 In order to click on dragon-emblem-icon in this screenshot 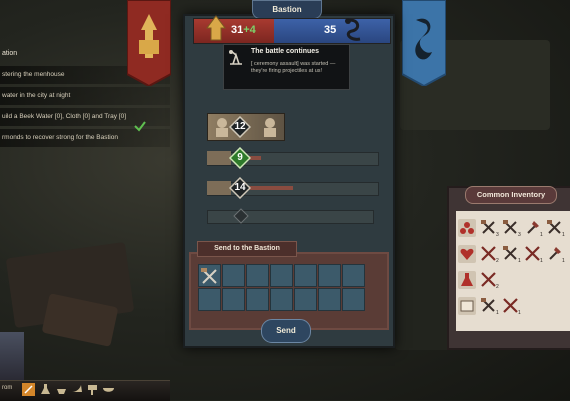, I will do `click(353, 29)`.